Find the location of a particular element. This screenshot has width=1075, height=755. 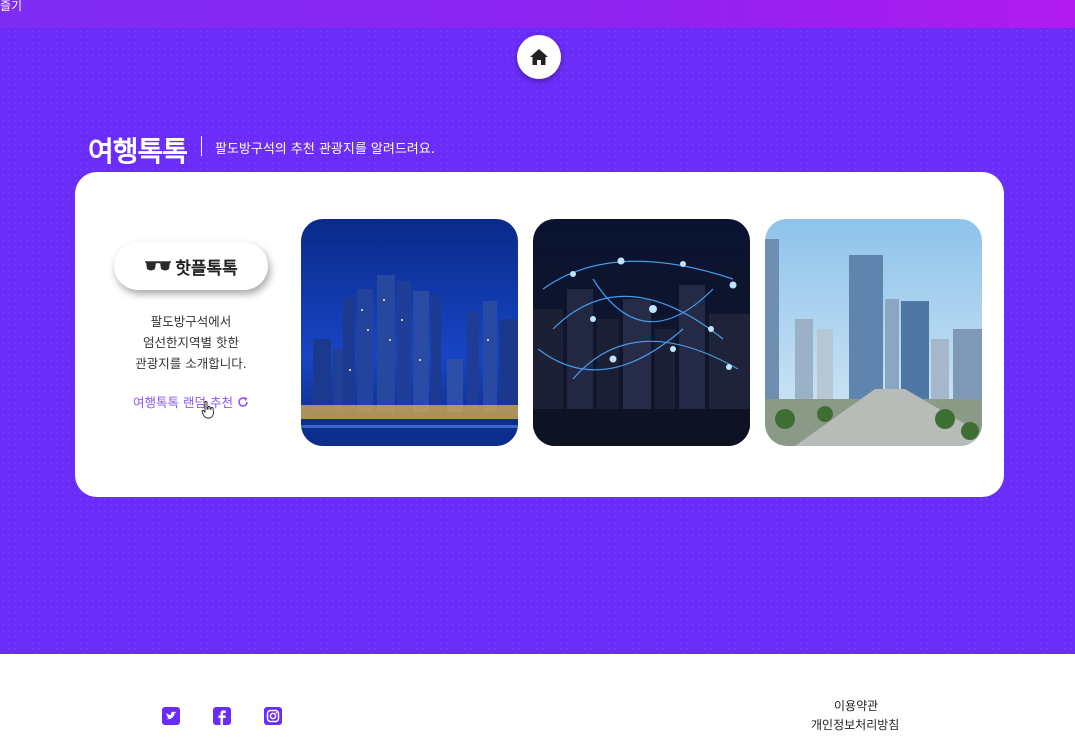

hotplace-button: 핫플톡톡 is located at coordinates (191, 266).